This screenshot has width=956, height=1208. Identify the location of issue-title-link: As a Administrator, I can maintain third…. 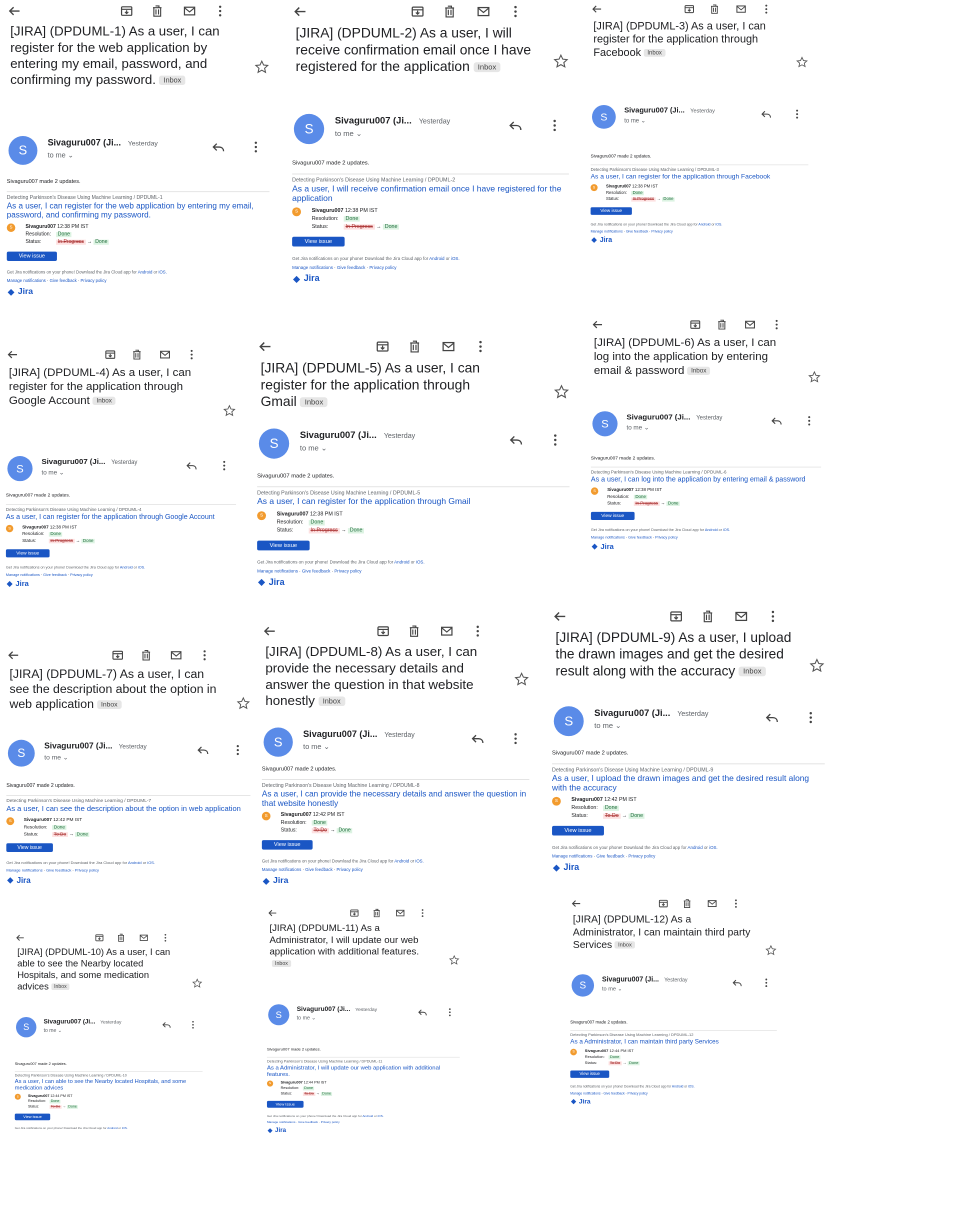
(673, 1042).